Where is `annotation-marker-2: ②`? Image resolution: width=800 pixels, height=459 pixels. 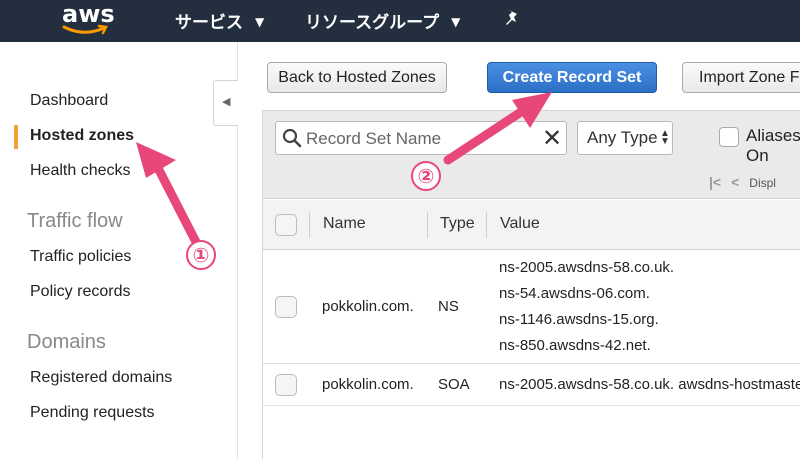
annotation-marker-2: ② is located at coordinates (426, 176).